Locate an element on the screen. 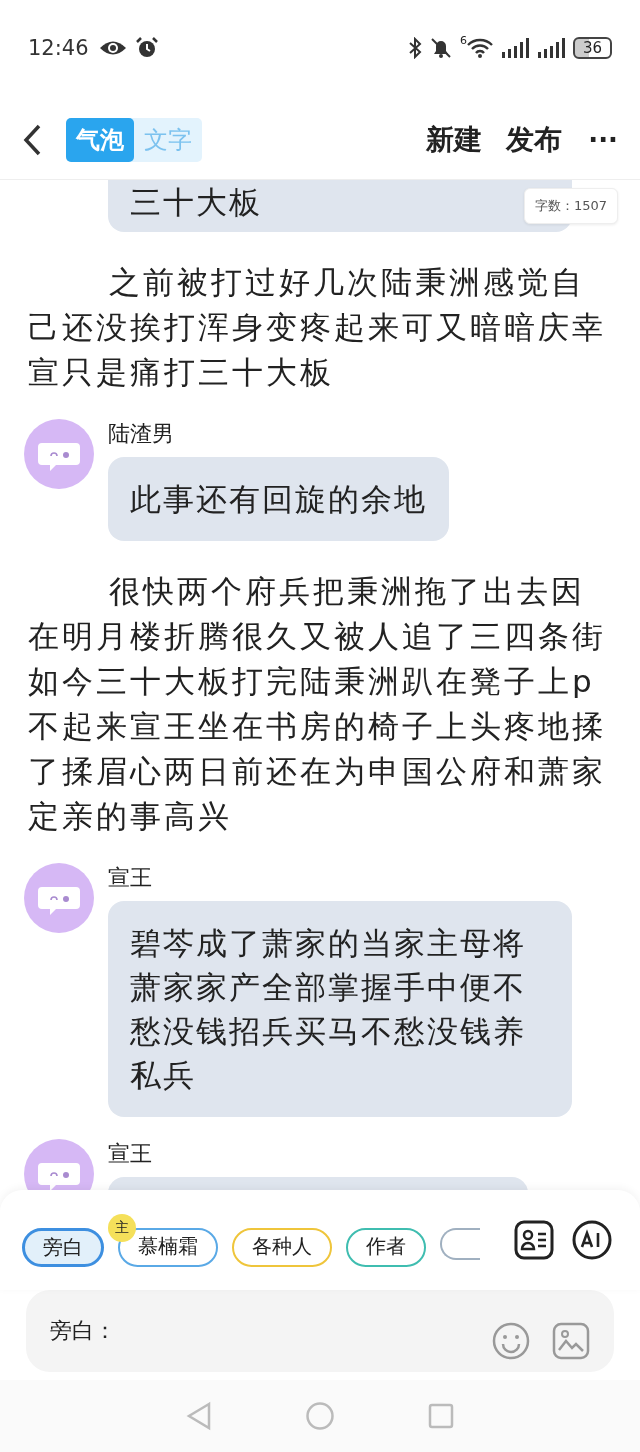 The image size is (640, 1452). character-chip: 旁白 is located at coordinates (63, 1247).